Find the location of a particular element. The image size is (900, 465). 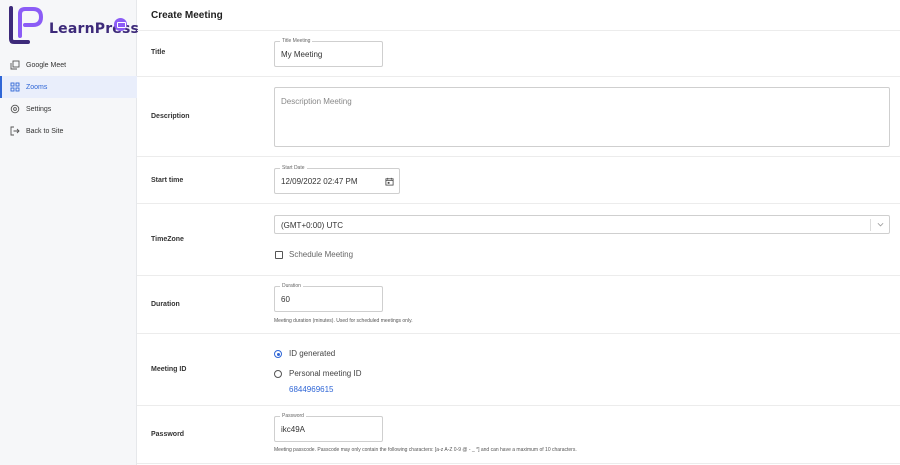

start-date-legend: Start Date is located at coordinates (293, 168).